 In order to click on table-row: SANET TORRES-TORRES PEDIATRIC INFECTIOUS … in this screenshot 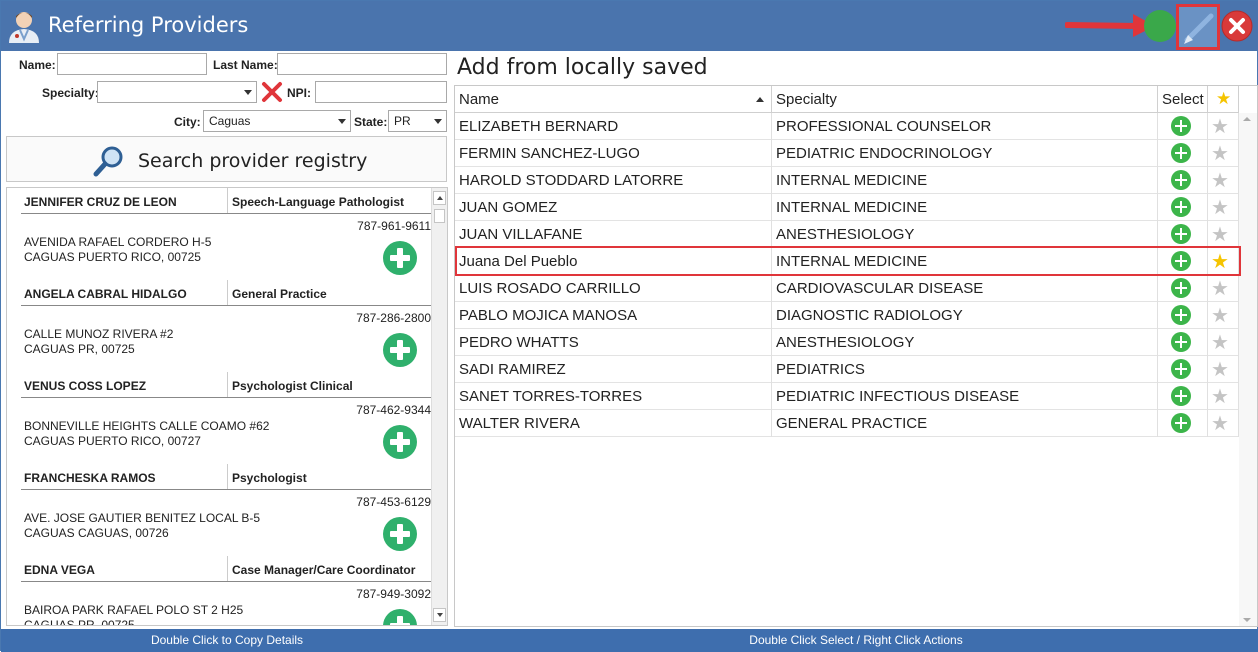, I will do `click(847, 396)`.